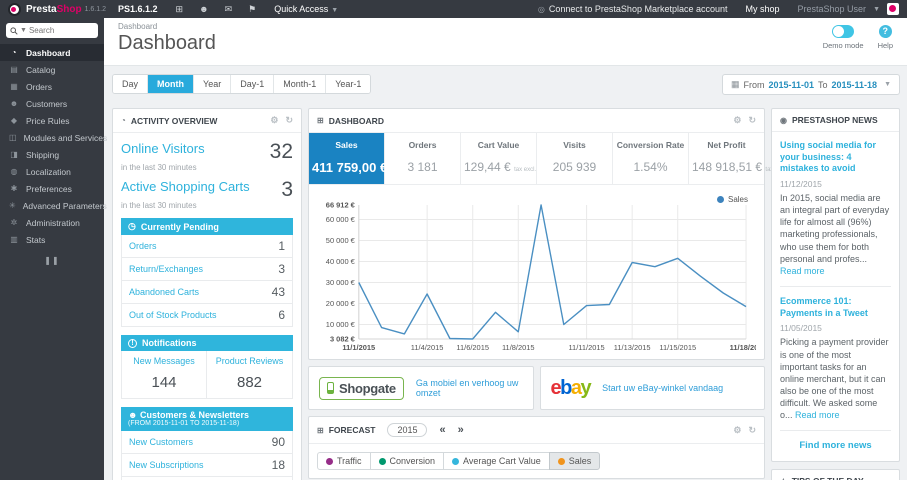 This screenshot has width=907, height=480. Describe the element at coordinates (171, 84) in the screenshot. I see `tab-month: Month` at that location.